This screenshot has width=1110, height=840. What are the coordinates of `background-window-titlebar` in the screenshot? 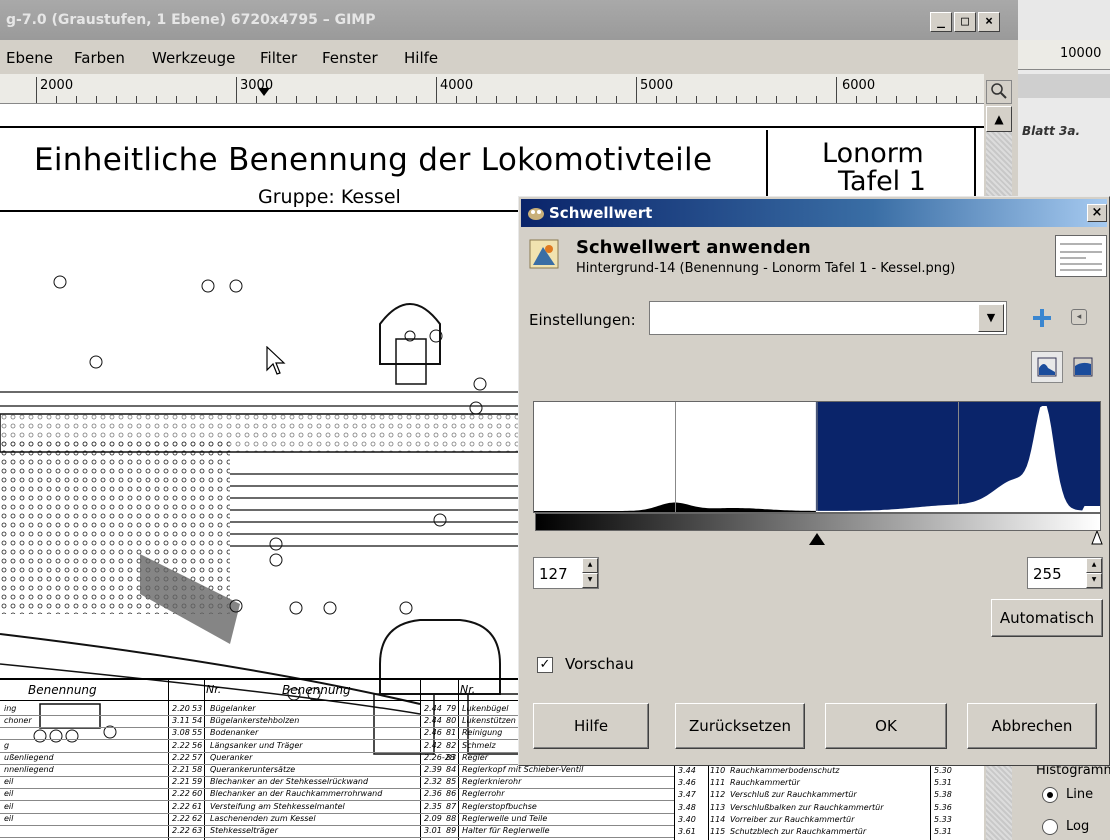 It's located at (1064, 20).